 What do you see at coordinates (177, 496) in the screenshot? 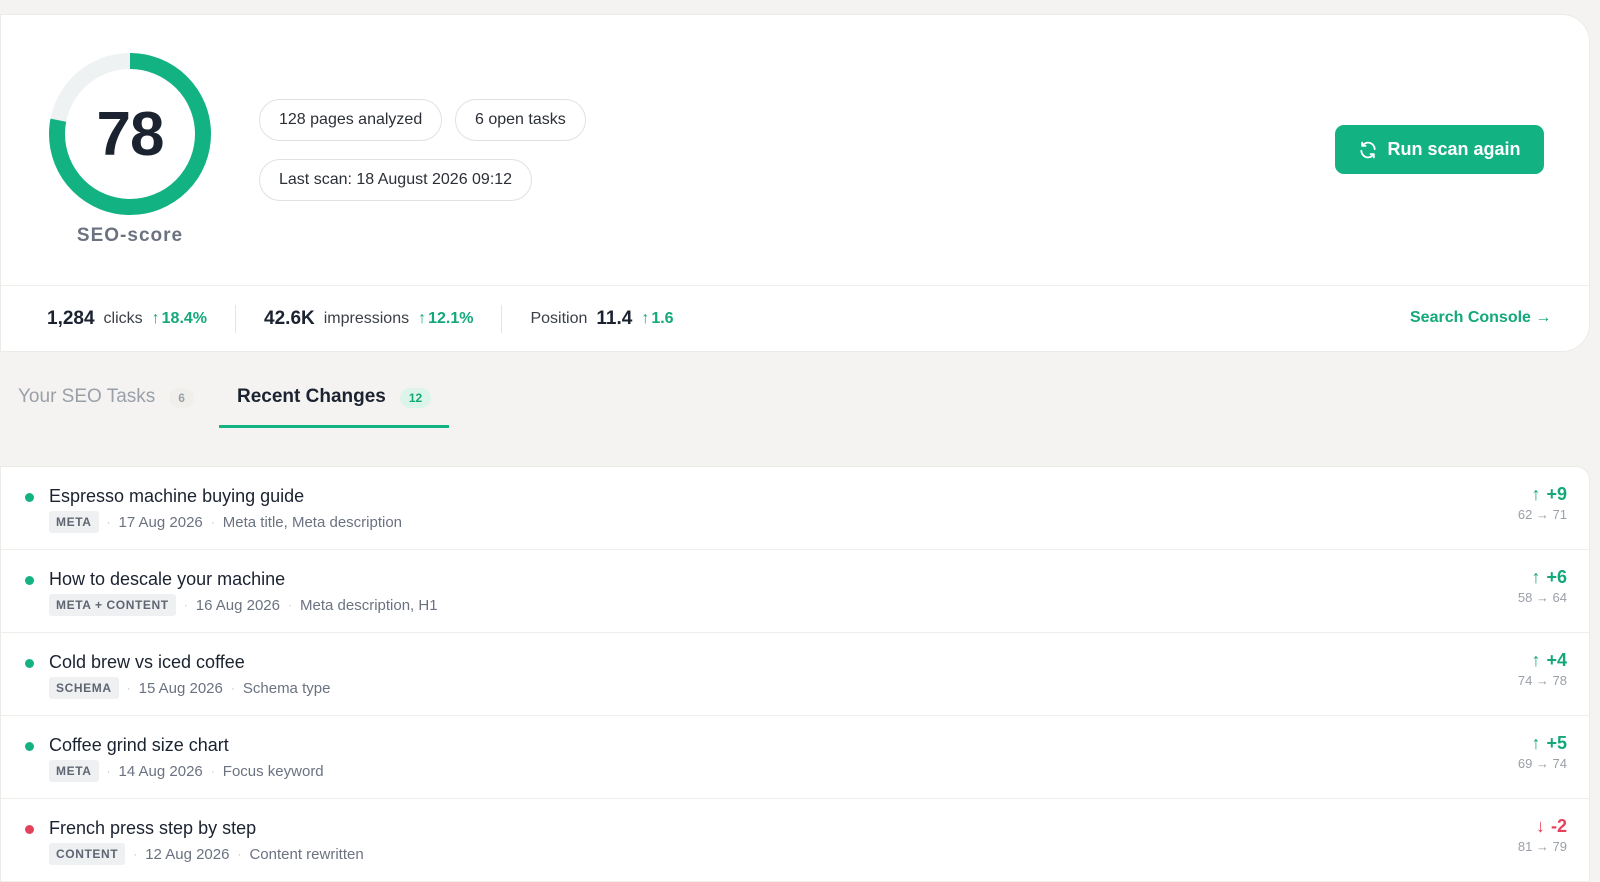
I see `change-title: Espresso machine buying guide` at bounding box center [177, 496].